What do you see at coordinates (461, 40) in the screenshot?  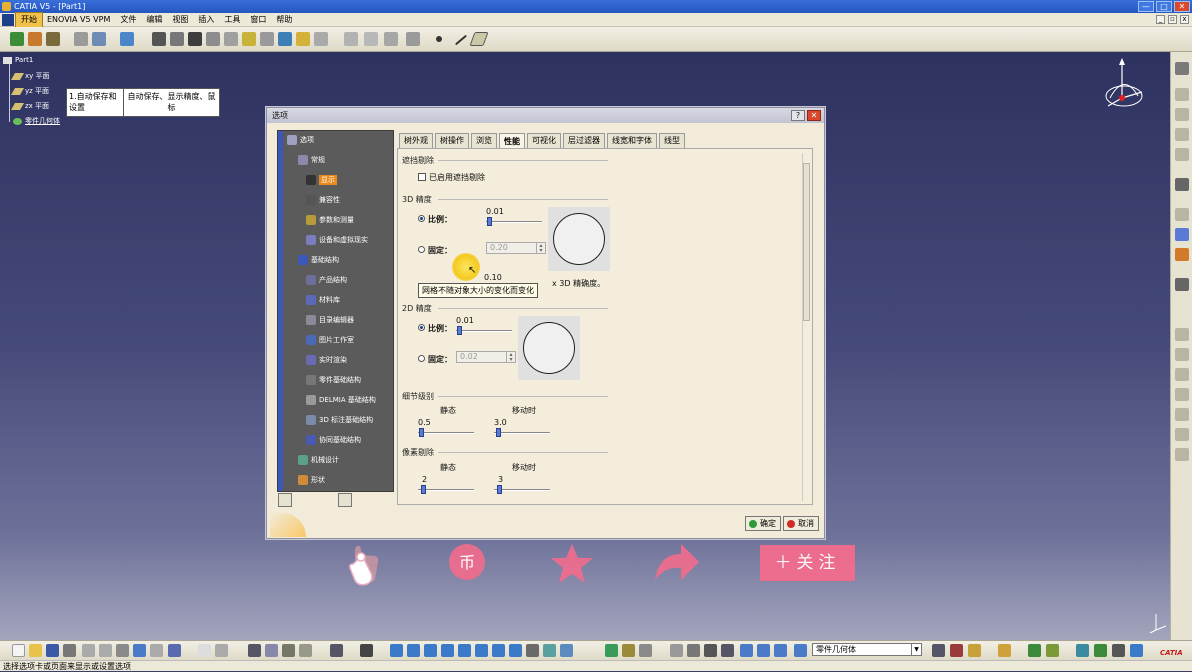 I see `line-icon` at bounding box center [461, 40].